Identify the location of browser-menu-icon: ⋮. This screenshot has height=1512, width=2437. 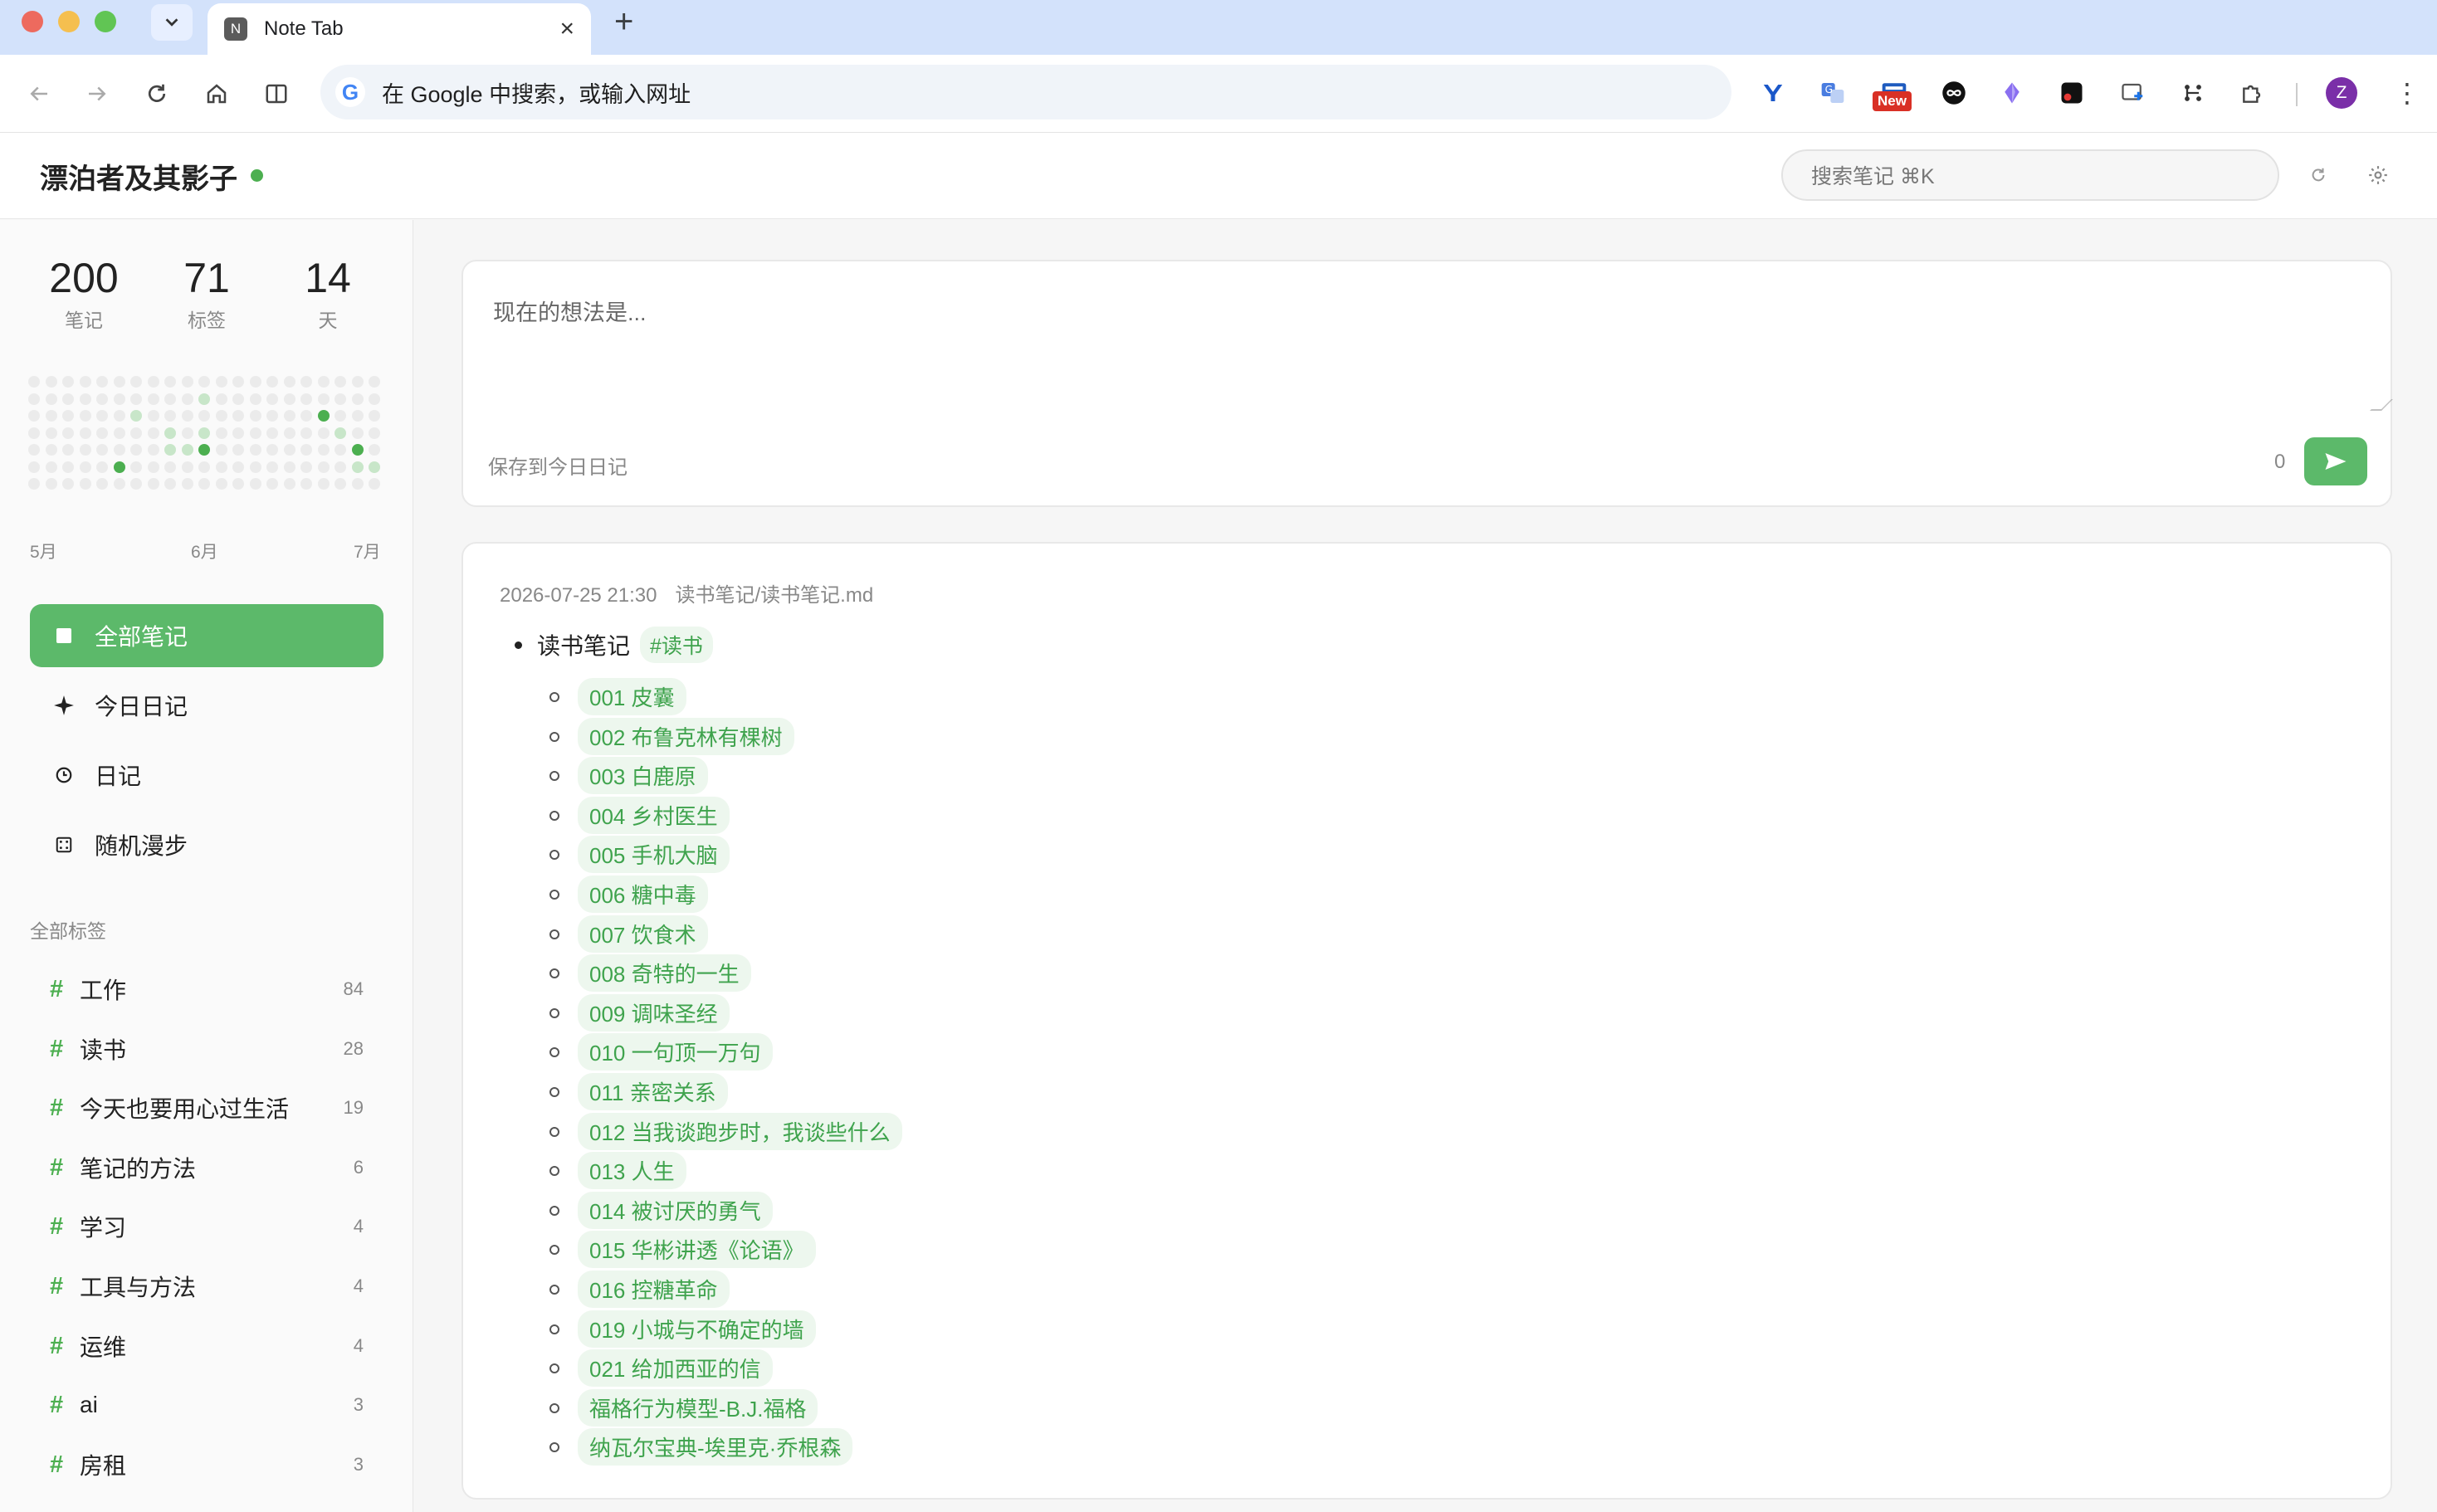
(2407, 93).